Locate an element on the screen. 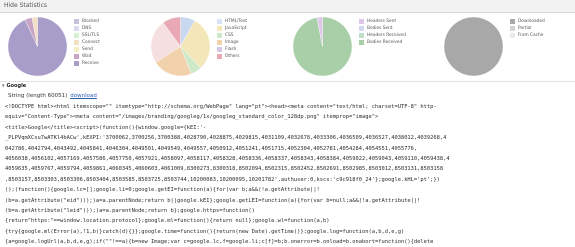 This screenshot has height=247, width=575. statistics-toggle-bar: Hide Statistics is located at coordinates (287, 6).